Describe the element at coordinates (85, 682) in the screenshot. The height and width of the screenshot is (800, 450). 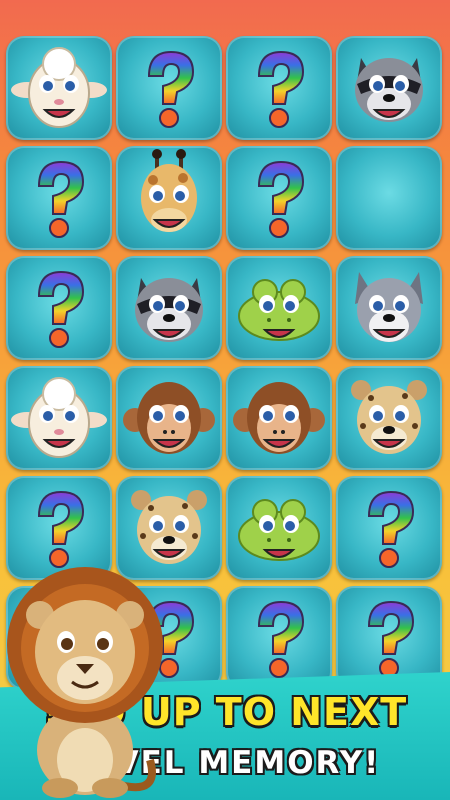
I see `lion-mascot-icon` at that location.